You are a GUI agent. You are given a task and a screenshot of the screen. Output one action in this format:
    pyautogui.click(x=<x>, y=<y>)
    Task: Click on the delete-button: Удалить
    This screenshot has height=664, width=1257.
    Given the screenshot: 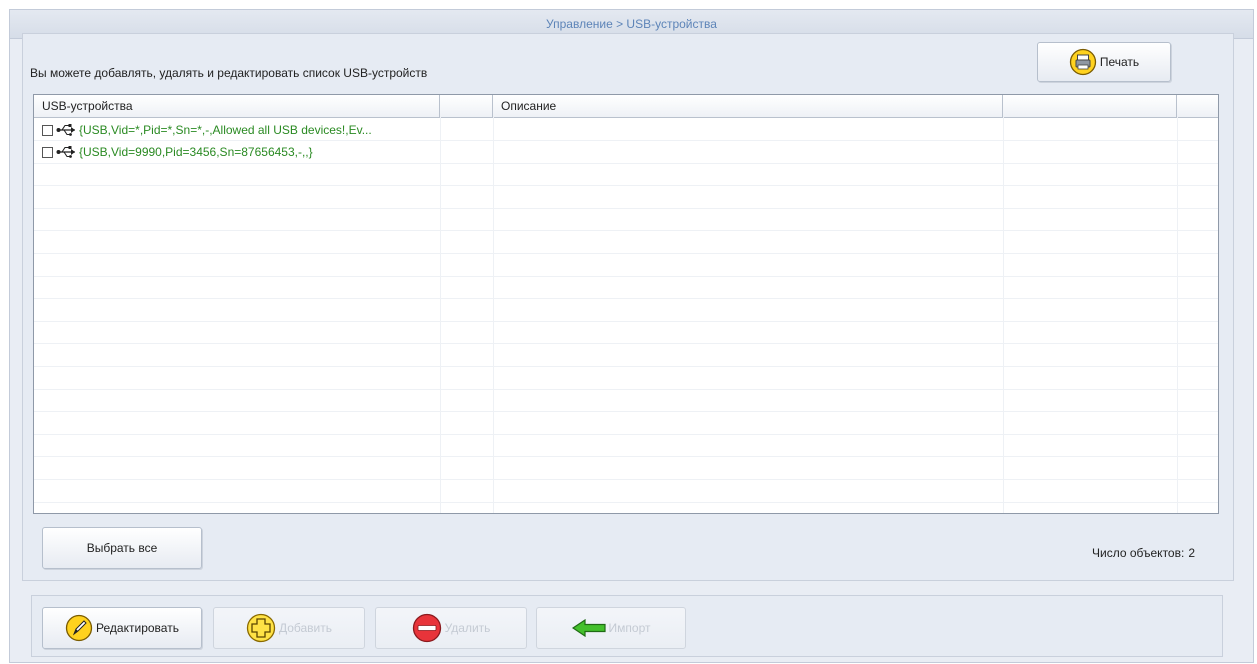 What is the action you would take?
    pyautogui.click(x=451, y=628)
    